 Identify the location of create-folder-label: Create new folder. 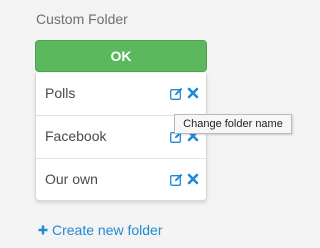
(107, 230).